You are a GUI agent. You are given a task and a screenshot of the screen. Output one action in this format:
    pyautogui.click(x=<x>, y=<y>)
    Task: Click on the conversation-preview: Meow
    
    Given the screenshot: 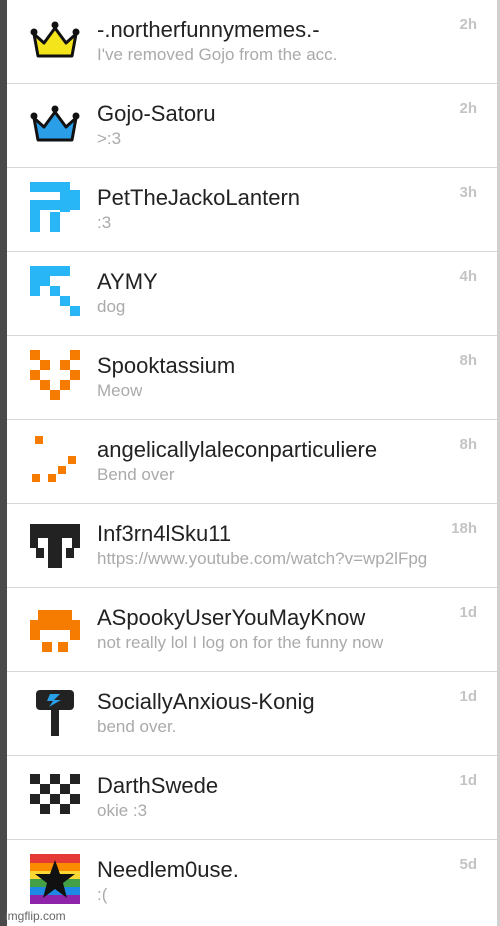 What is the action you would take?
    pyautogui.click(x=120, y=390)
    